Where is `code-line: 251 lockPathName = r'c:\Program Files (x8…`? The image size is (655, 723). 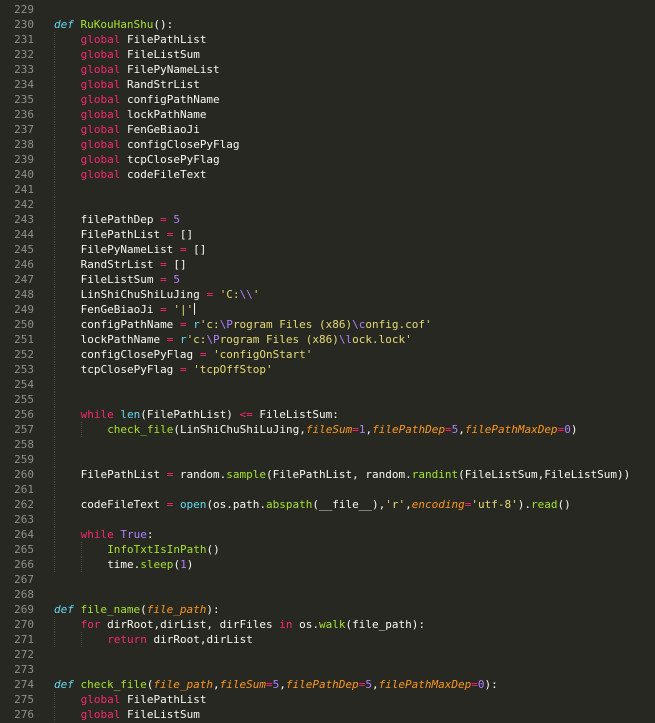
code-line: 251 lockPathName = r'c:\Program Files (x8… is located at coordinates (327, 339).